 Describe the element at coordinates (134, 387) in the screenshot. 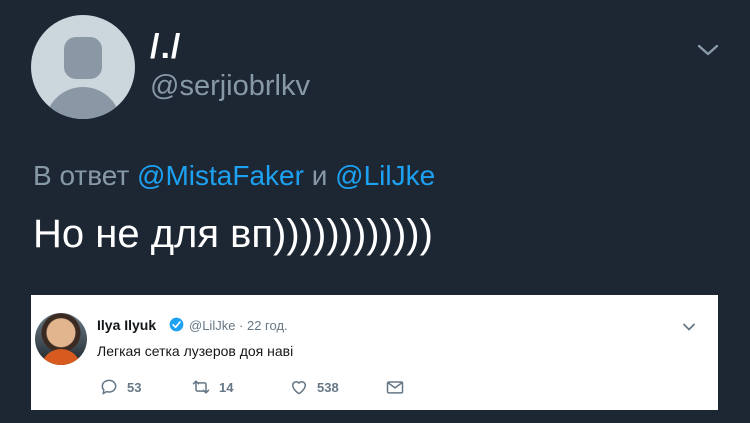

I see `reply-count: 53` at that location.